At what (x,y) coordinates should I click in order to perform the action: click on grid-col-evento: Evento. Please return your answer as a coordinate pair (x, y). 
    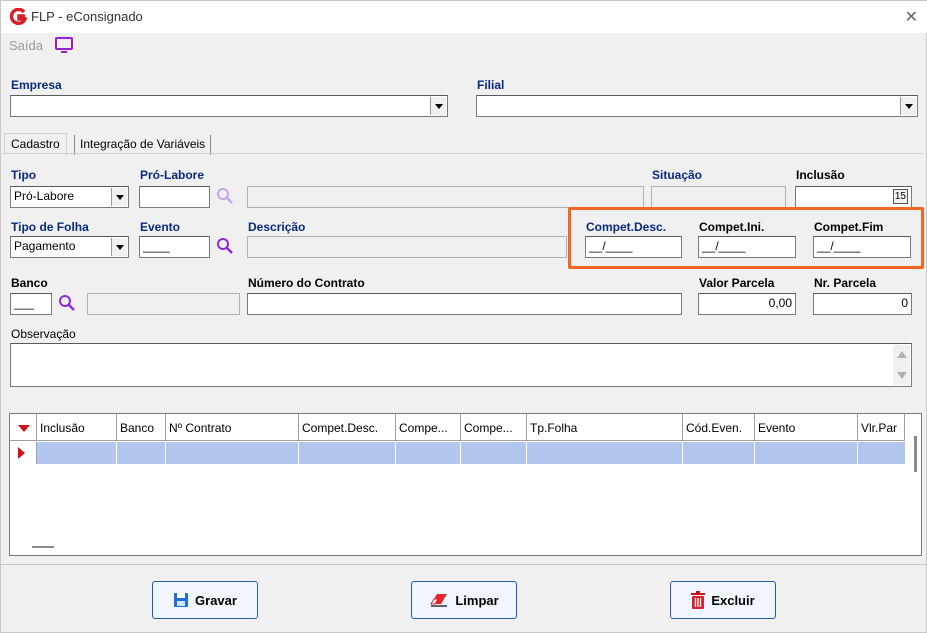
    Looking at the image, I should click on (806, 427).